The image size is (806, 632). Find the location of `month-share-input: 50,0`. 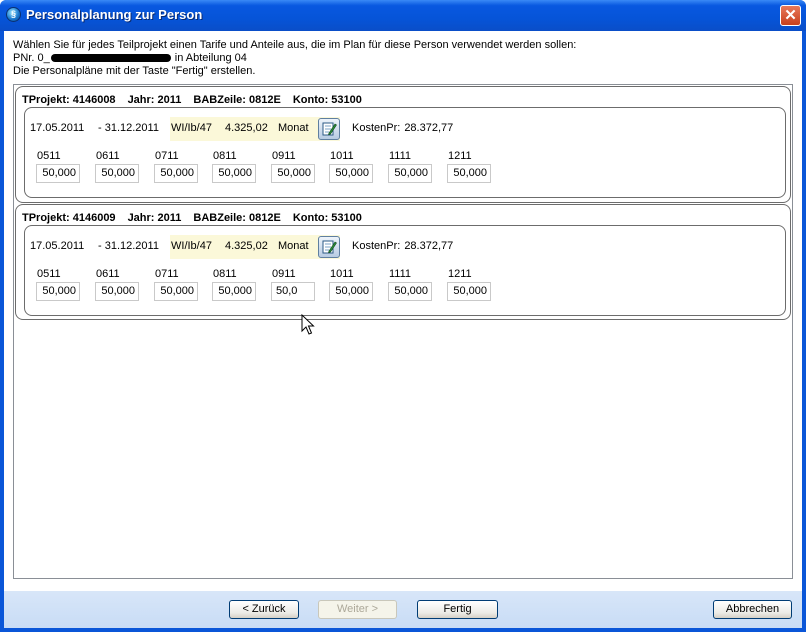

month-share-input: 50,0 is located at coordinates (293, 291).